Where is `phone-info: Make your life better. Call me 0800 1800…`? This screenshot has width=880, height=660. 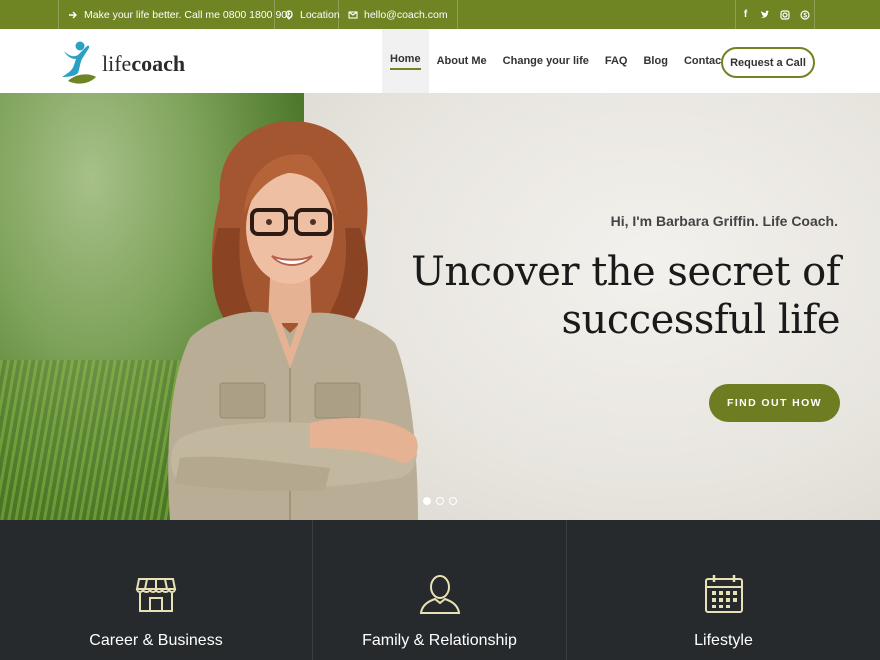 phone-info: Make your life better. Call me 0800 1800… is located at coordinates (180, 14).